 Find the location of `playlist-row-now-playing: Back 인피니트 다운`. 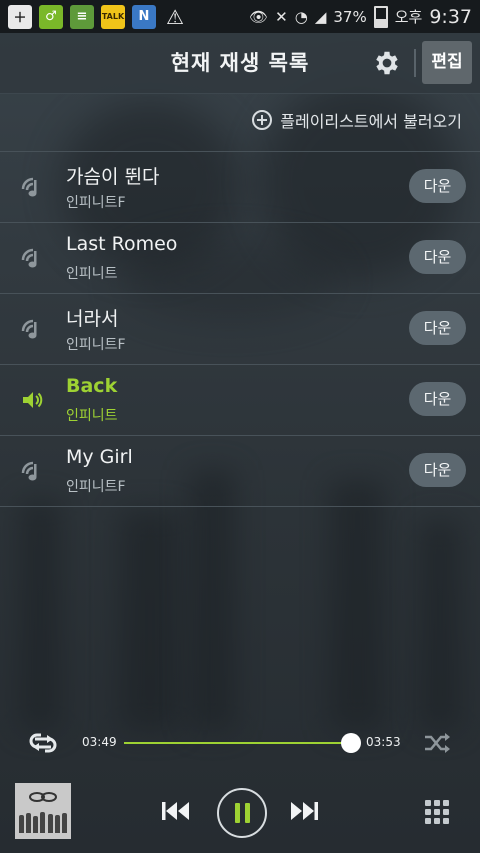

playlist-row-now-playing: Back 인피니트 다운 is located at coordinates (240, 399).